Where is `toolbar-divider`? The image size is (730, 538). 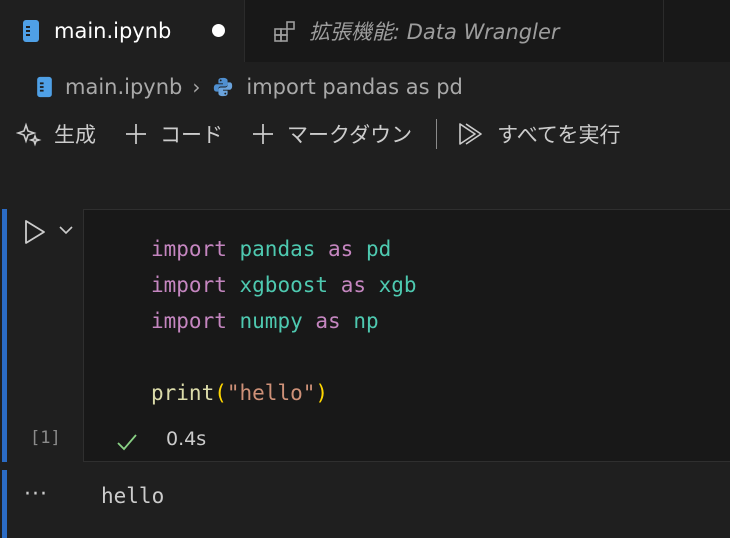 toolbar-divider is located at coordinates (437, 134).